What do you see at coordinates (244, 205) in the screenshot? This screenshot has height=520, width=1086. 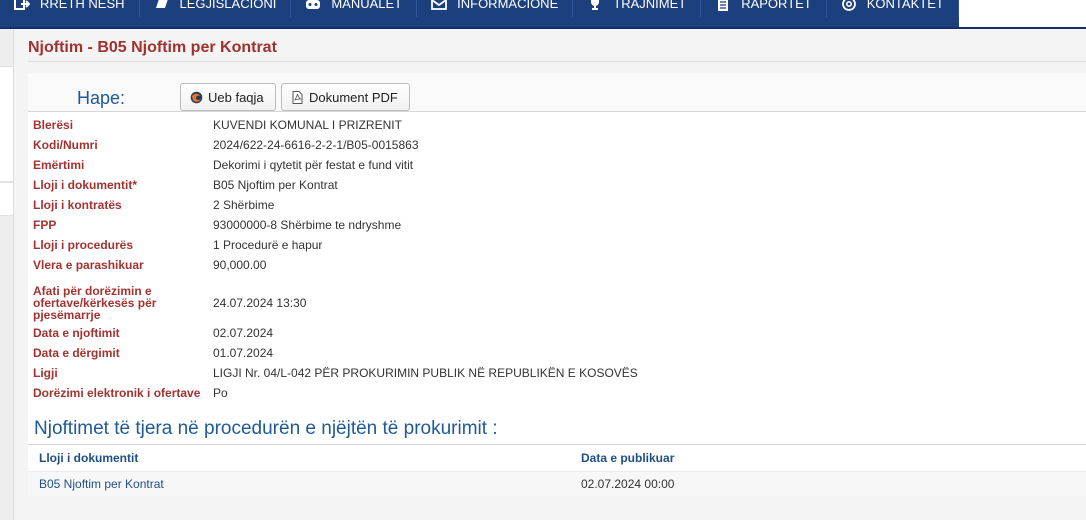 I see `detail-value: 2 Shërbime` at bounding box center [244, 205].